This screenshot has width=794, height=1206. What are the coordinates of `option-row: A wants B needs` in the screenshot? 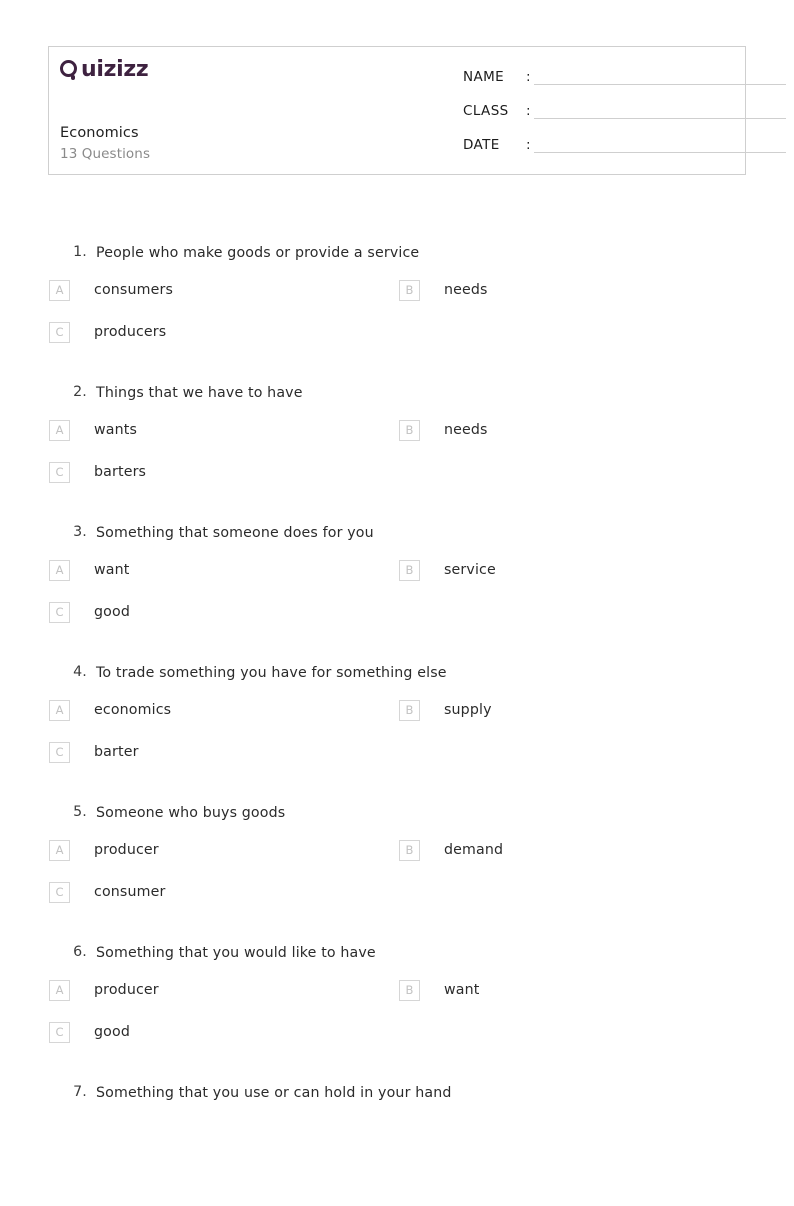 It's located at (397, 436).